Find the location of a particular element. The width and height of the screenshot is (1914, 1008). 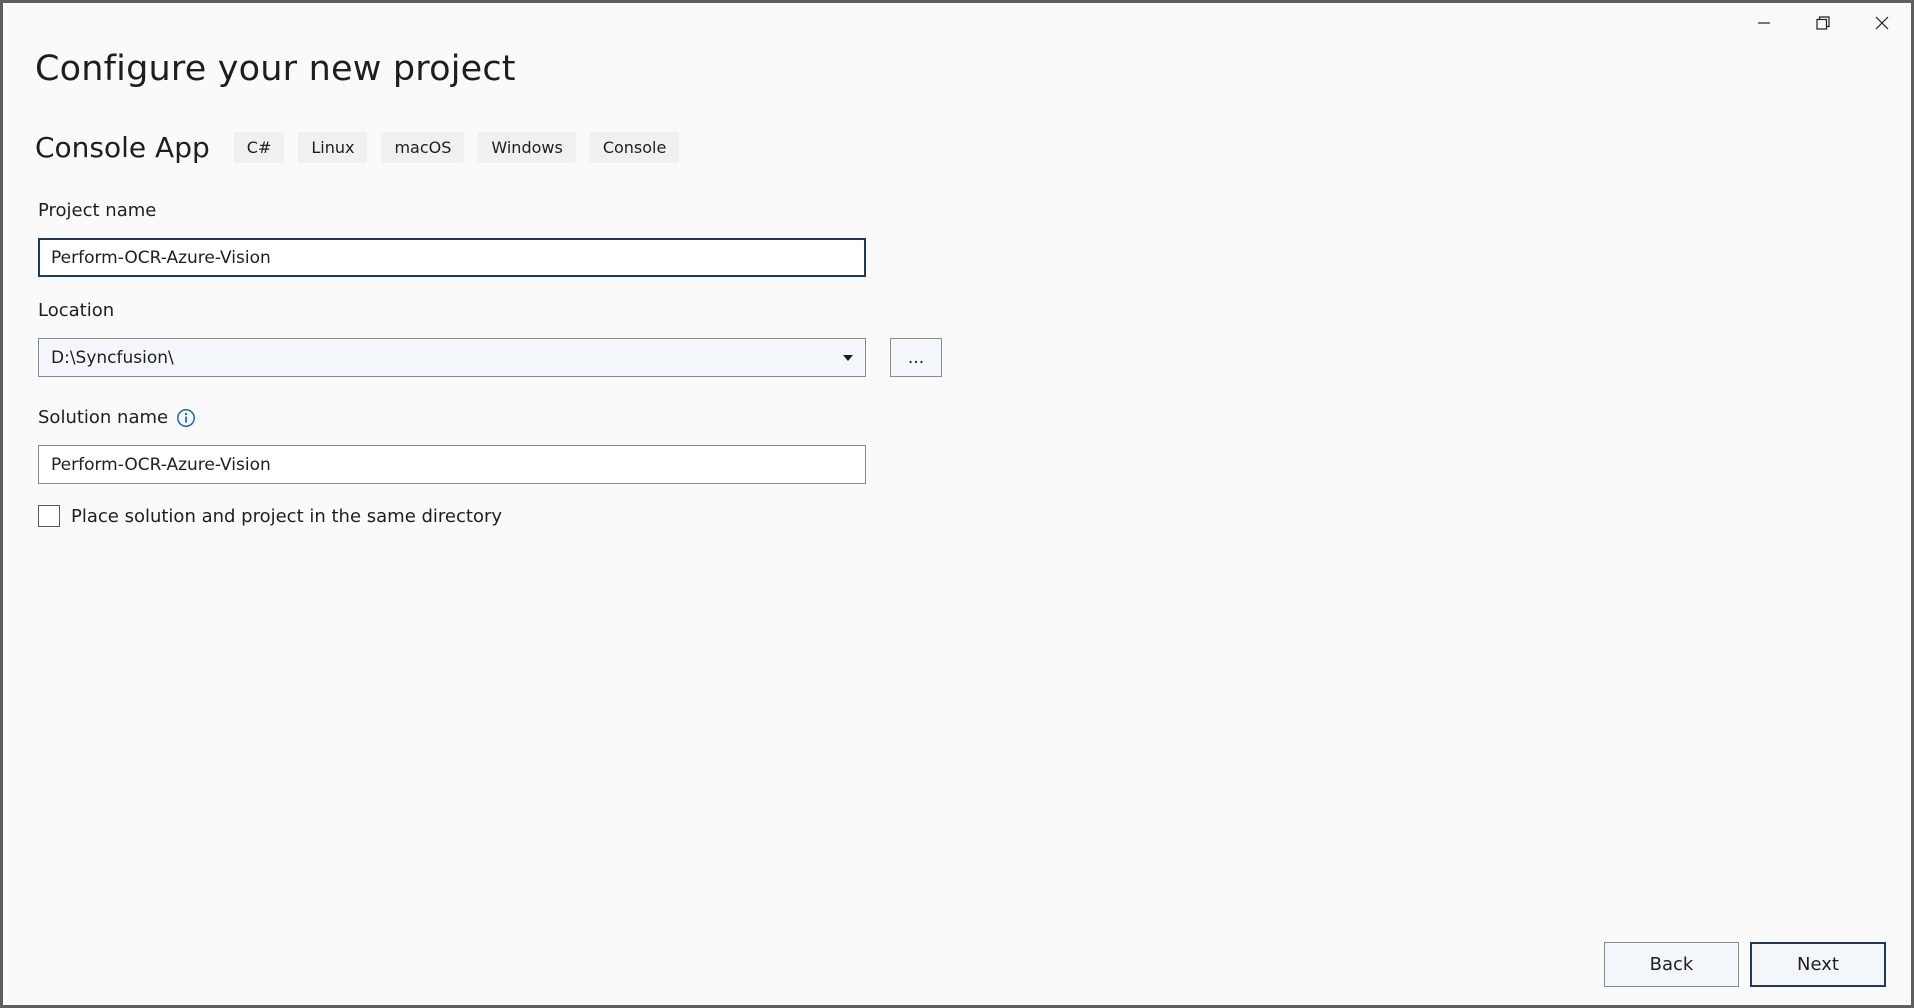

project-name-label: Project name is located at coordinates (97, 210).